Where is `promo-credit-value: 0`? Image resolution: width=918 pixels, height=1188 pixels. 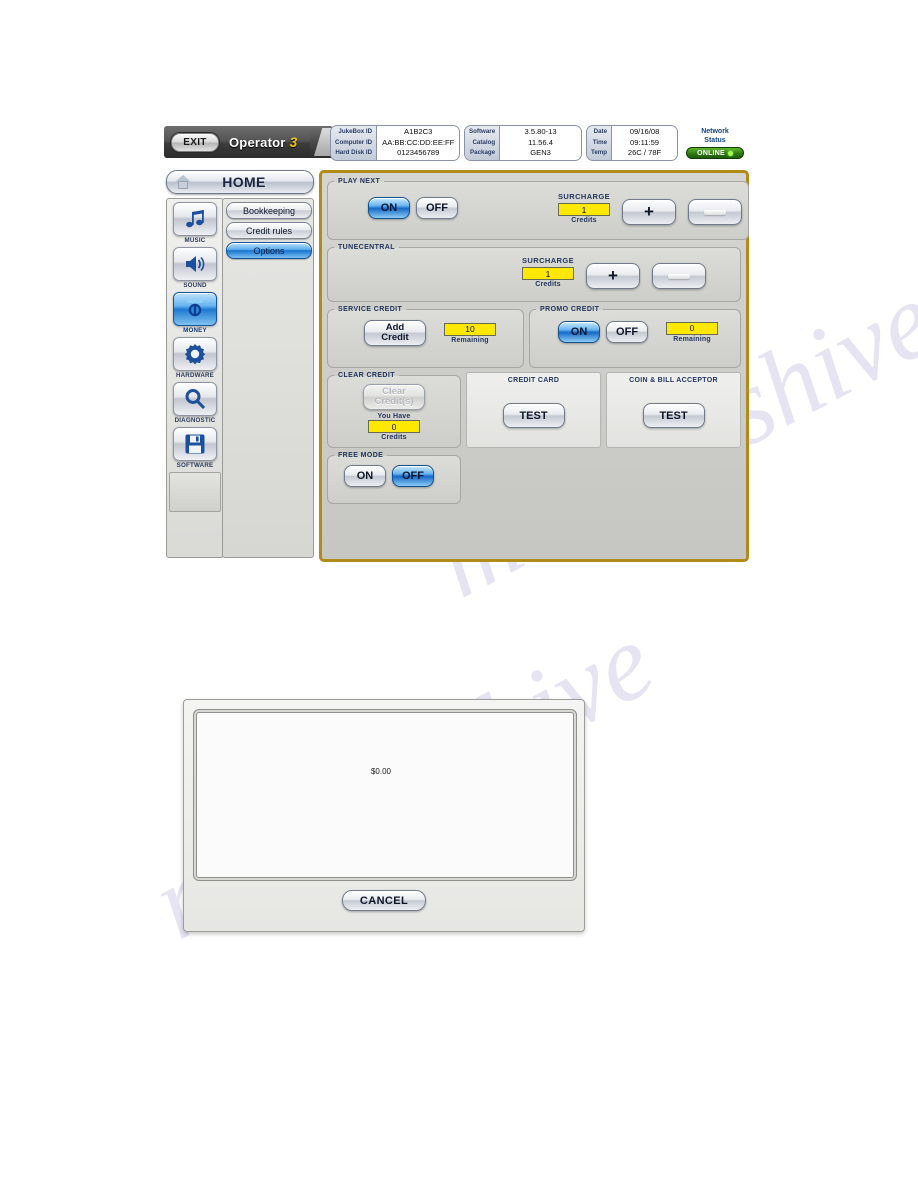
promo-credit-value: 0 is located at coordinates (692, 328).